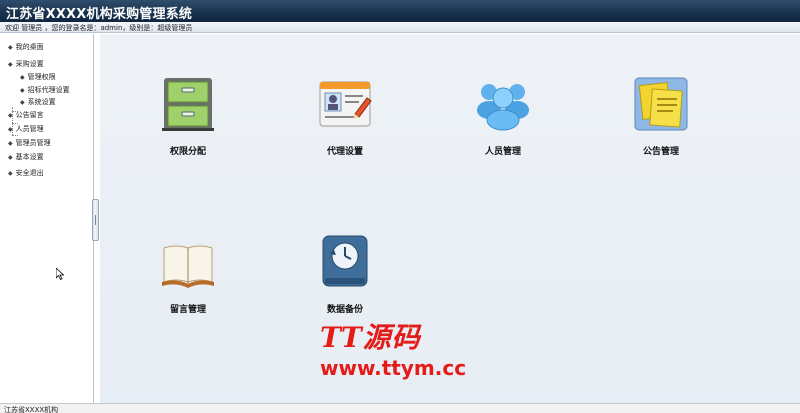 Image resolution: width=800 pixels, height=413 pixels. I want to click on sidebar-item-label: 我的桌面, so click(29, 47).